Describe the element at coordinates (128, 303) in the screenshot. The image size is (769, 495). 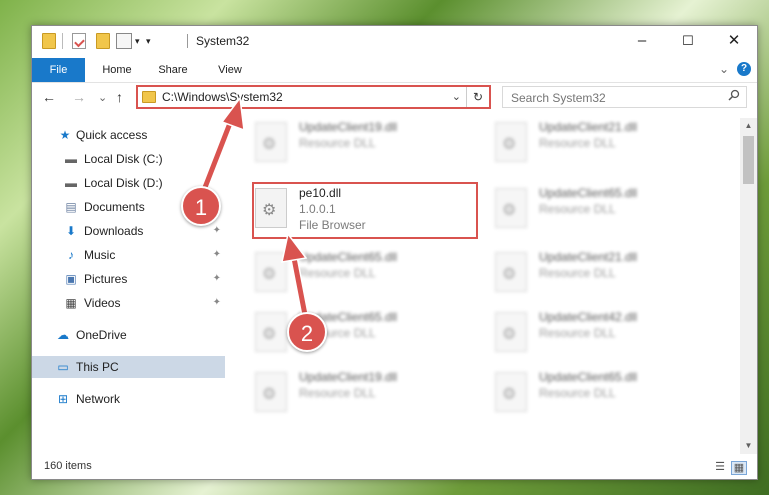
I see `sidebar-item-videos: ▦ Videos ✦` at that location.